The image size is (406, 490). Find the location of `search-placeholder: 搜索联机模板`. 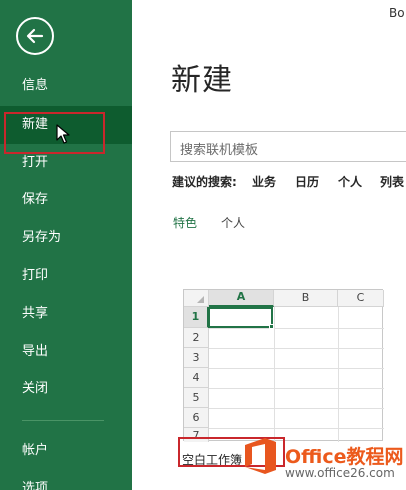

search-placeholder: 搜索联机模板 is located at coordinates (219, 150).